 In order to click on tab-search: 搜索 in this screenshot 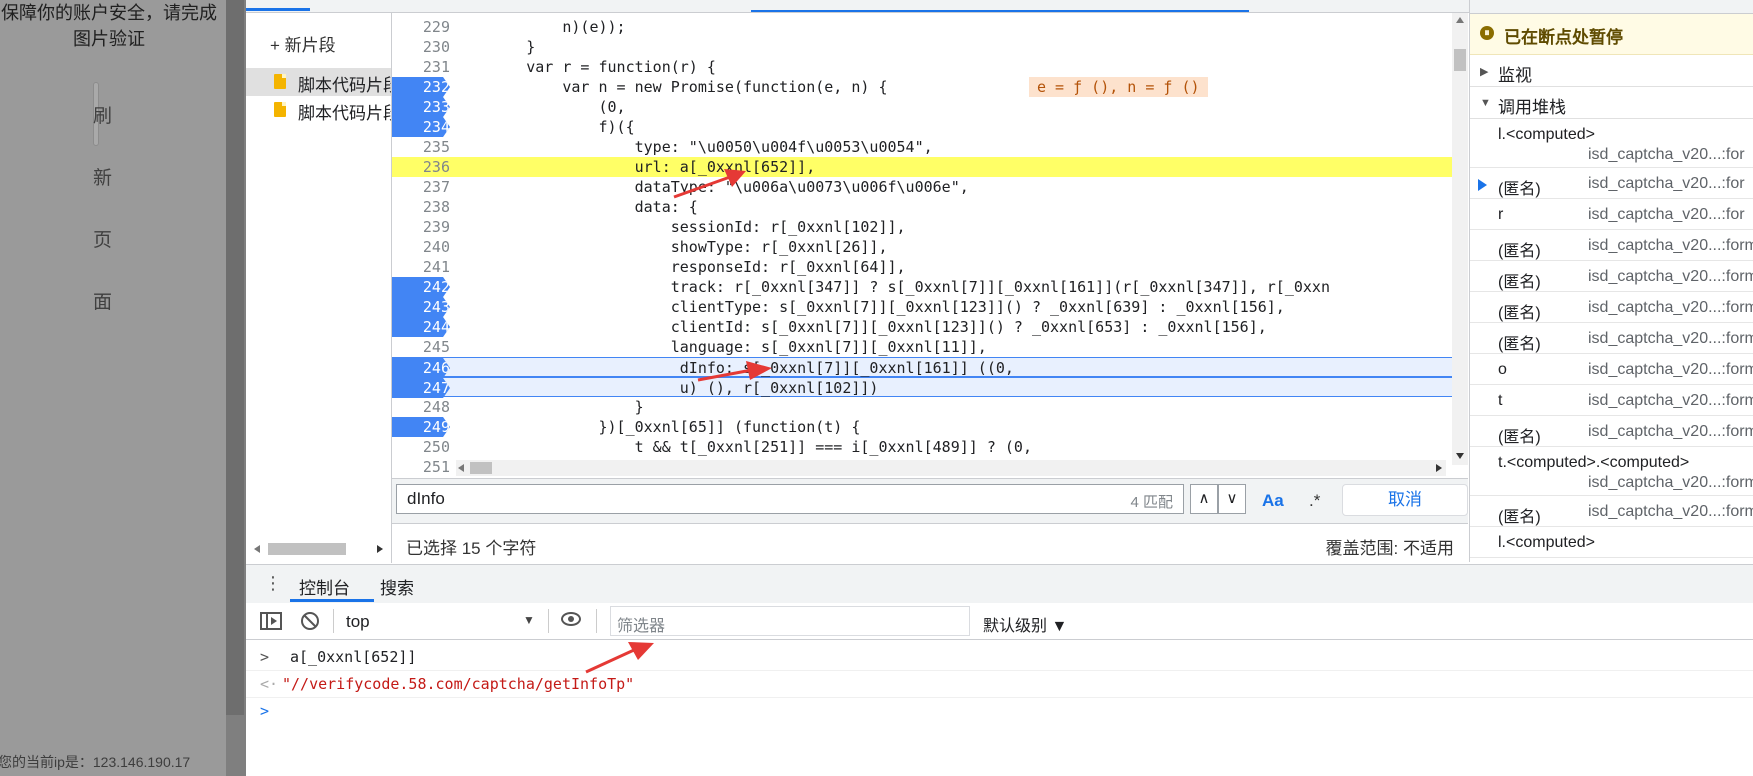, I will do `click(397, 586)`.